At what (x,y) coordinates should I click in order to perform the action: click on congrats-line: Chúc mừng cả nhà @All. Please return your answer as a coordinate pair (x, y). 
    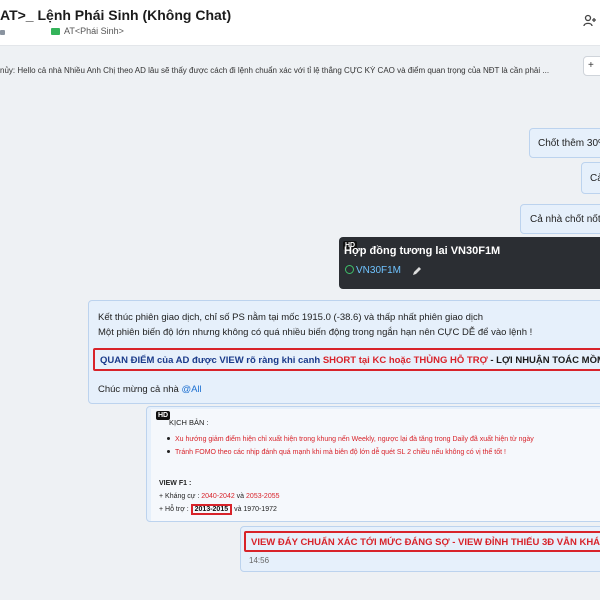
    Looking at the image, I should click on (150, 389).